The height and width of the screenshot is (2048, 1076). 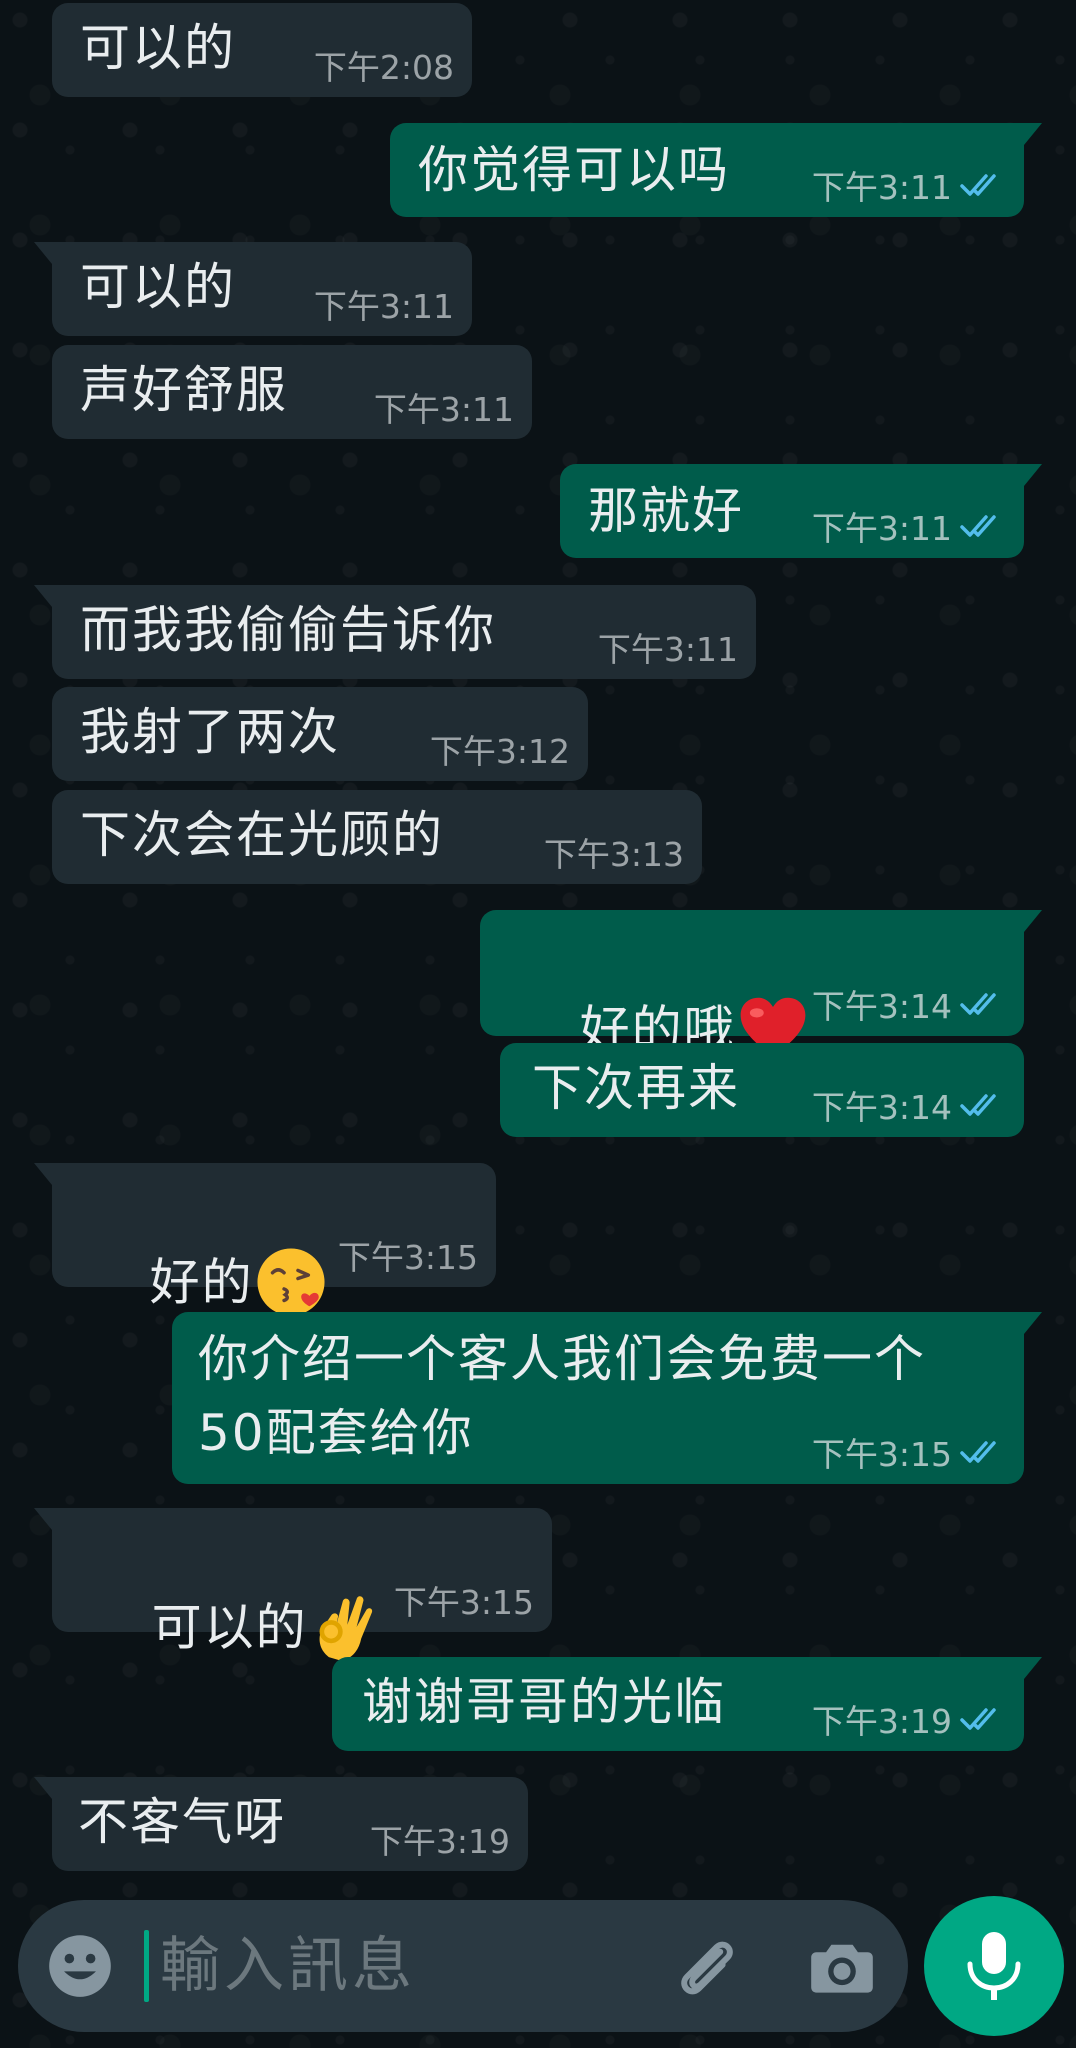 What do you see at coordinates (293, 1584) in the screenshot?
I see `message-incoming: 可以的 下午3:15` at bounding box center [293, 1584].